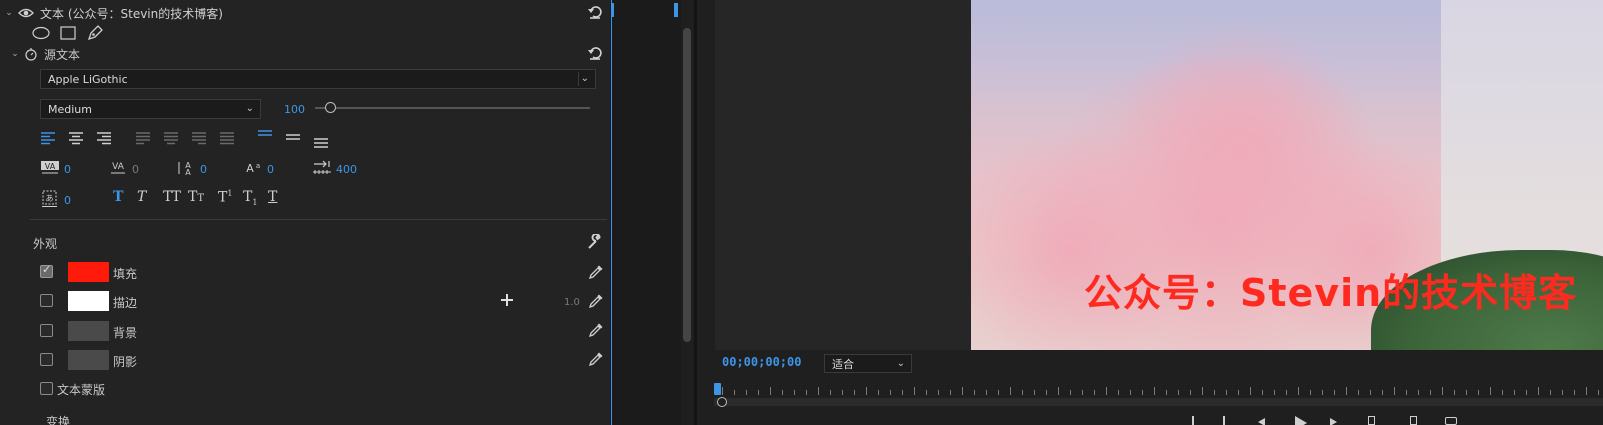 The width and height of the screenshot is (1603, 425). What do you see at coordinates (125, 274) in the screenshot?
I see `fill-label: 填充` at bounding box center [125, 274].